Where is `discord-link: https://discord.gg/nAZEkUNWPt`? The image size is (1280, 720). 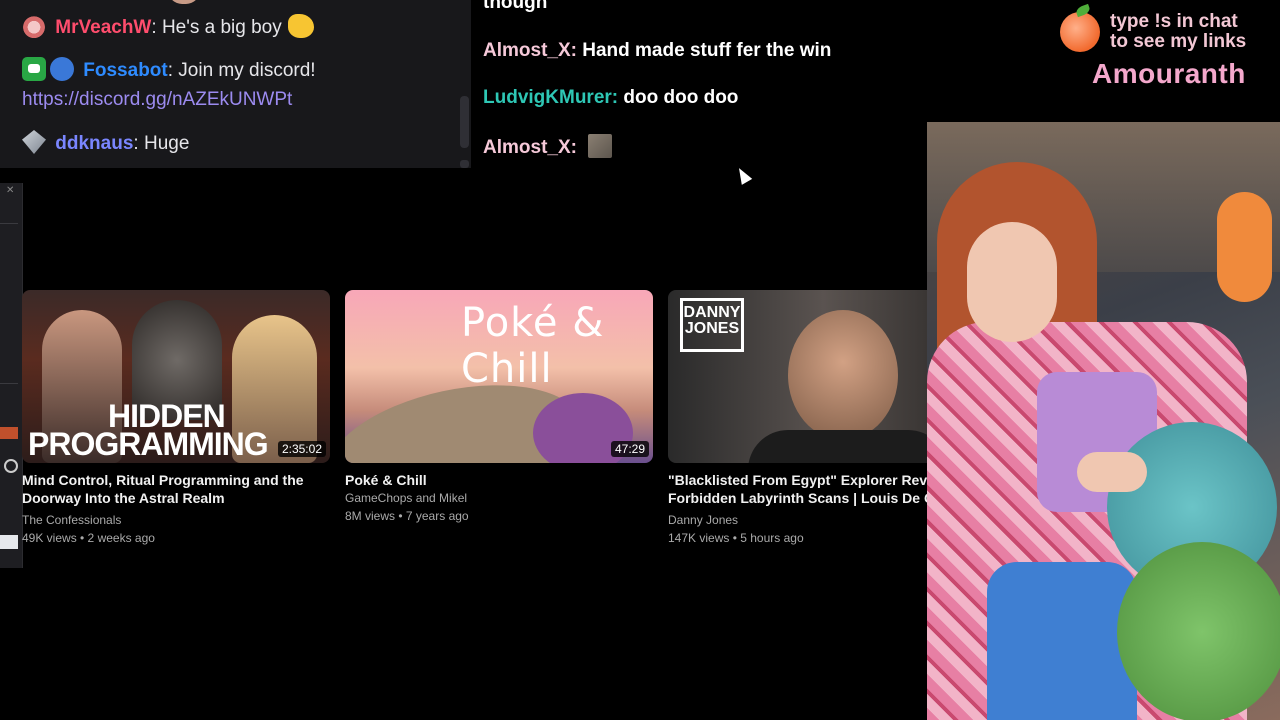
discord-link: https://discord.gg/nAZEkUNWPt is located at coordinates (157, 99).